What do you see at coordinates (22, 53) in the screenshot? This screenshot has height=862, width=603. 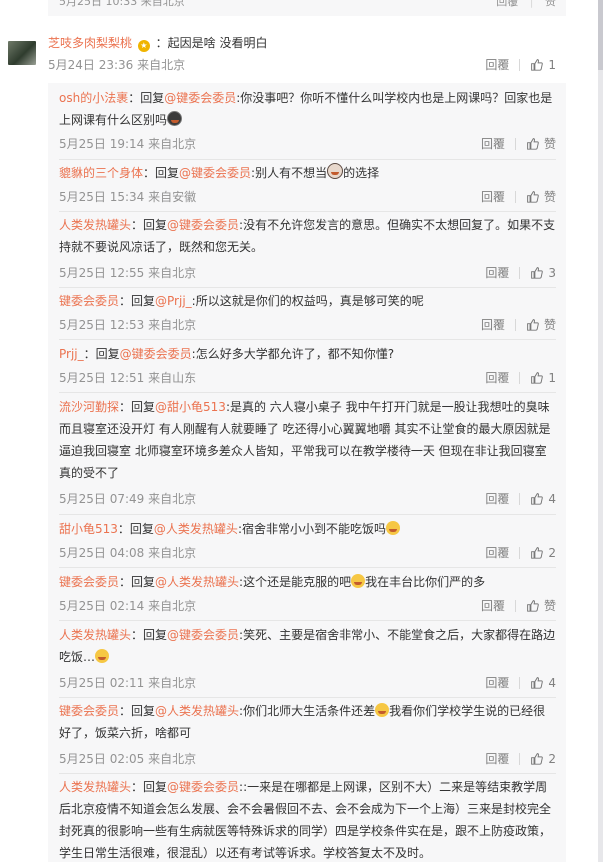 I see `avatar` at bounding box center [22, 53].